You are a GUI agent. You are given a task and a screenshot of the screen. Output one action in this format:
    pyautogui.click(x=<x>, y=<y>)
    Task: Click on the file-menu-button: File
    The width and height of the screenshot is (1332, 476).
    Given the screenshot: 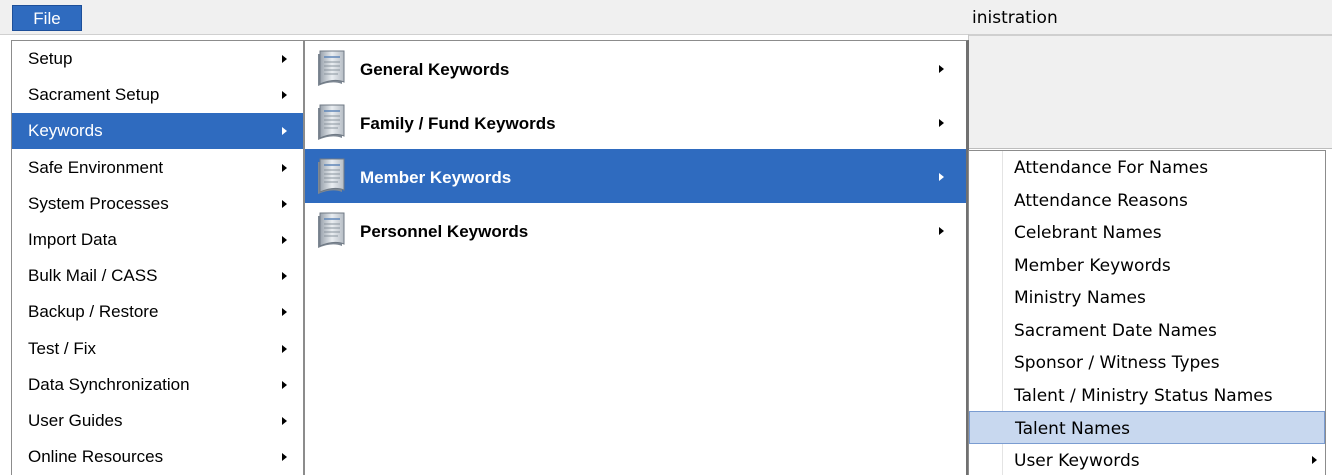 What is the action you would take?
    pyautogui.click(x=47, y=18)
    